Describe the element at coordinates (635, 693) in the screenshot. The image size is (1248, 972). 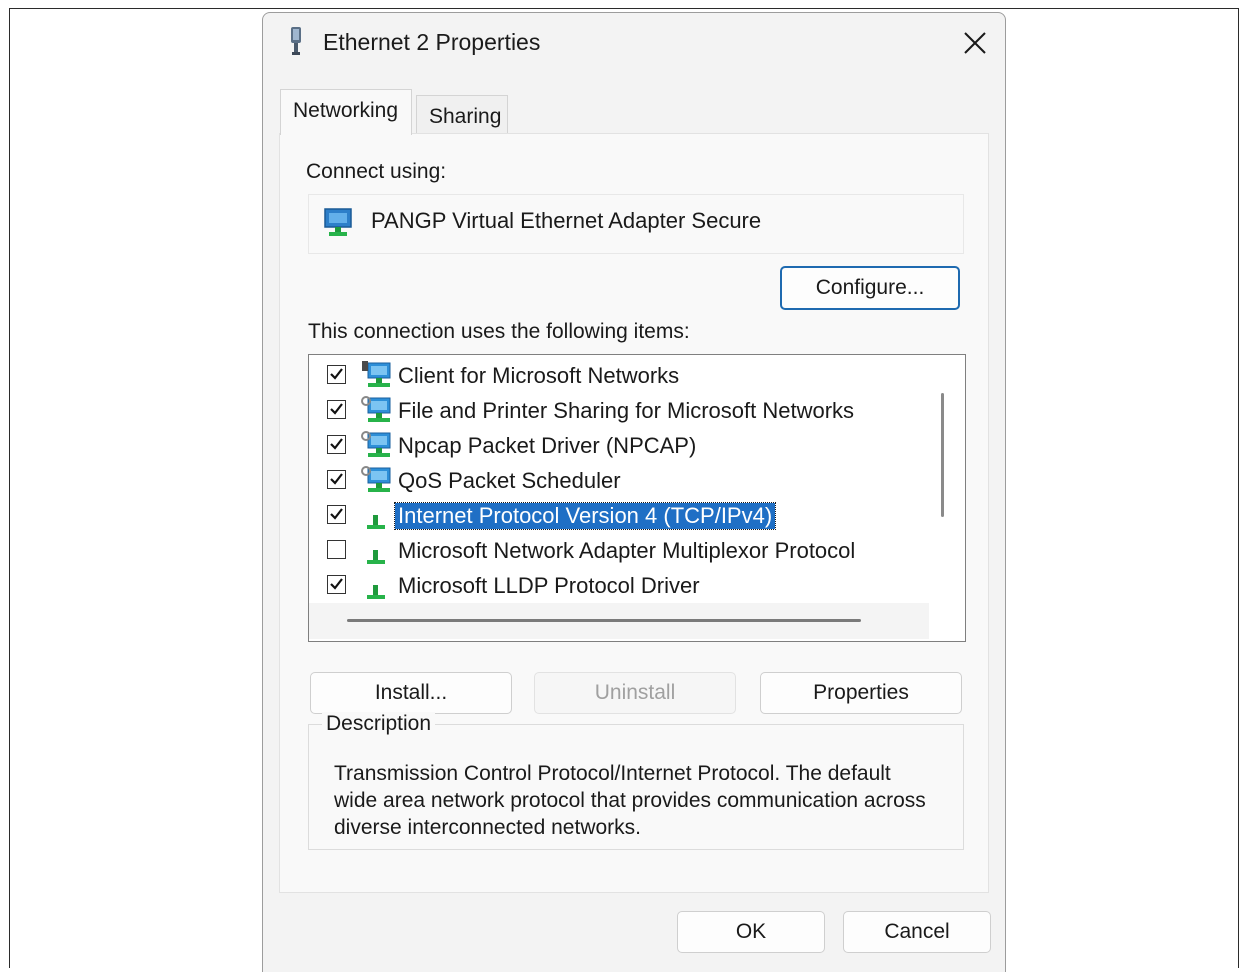
I see `uninstall-button: Uninstall` at that location.